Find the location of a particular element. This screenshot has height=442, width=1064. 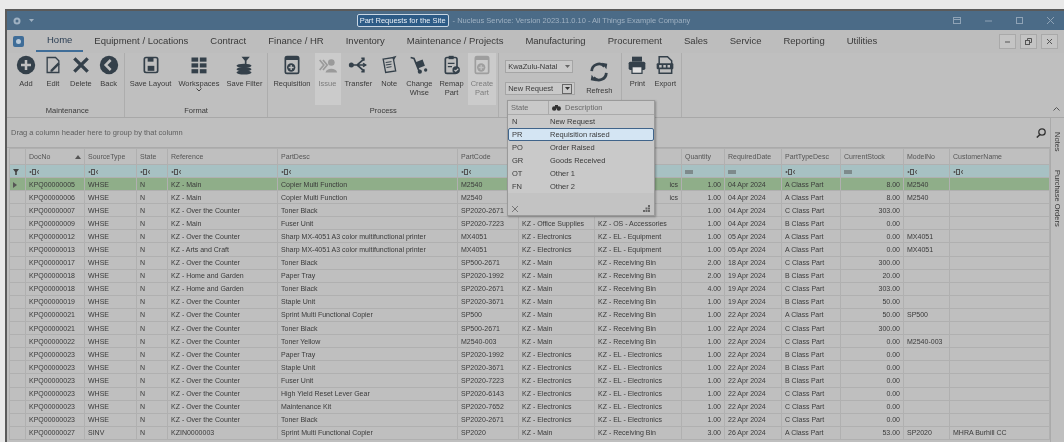

app-menu-button is located at coordinates (18, 41).